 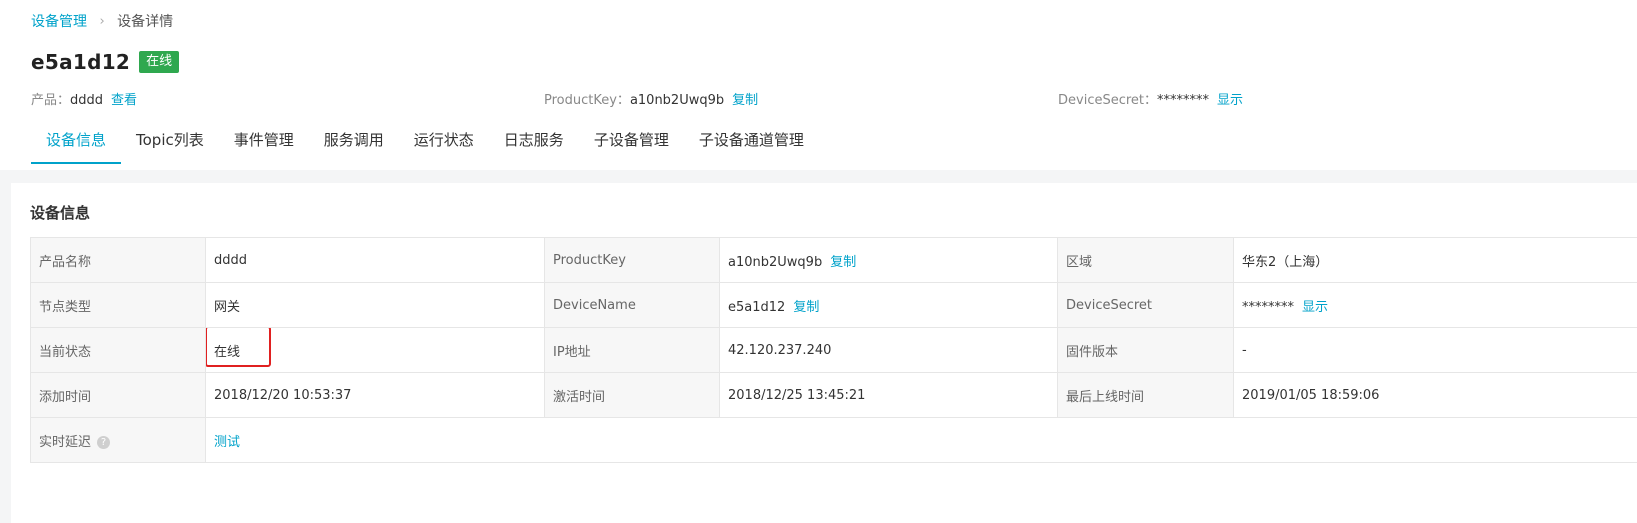 I want to click on meta-devicesecret: DeviceSecret：******** 显示, so click(x=1150, y=101).